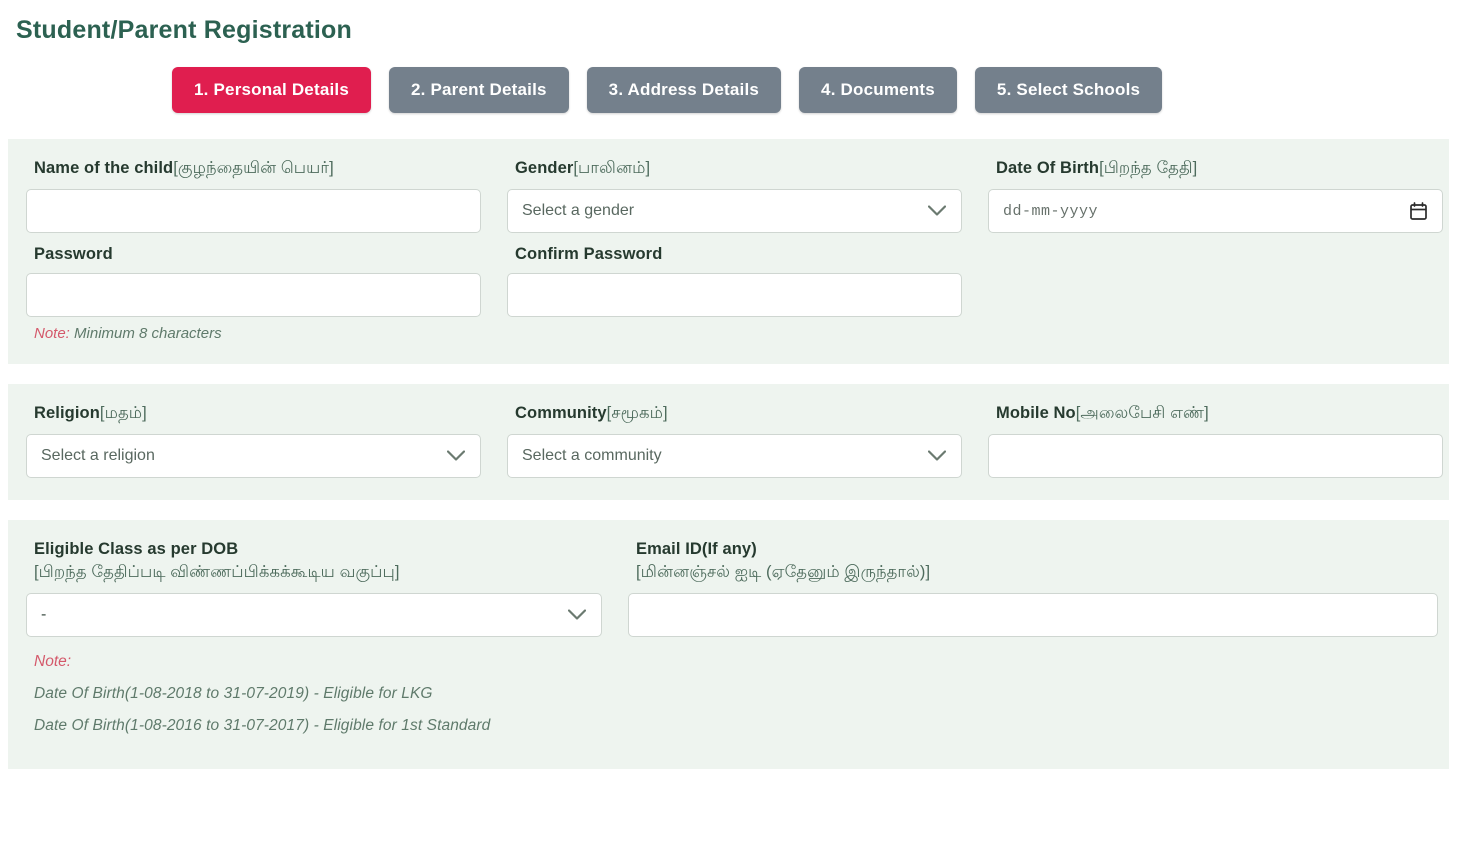 The image size is (1457, 851). Describe the element at coordinates (53, 661) in the screenshot. I see `eligibility-note-heading: Note:` at that location.